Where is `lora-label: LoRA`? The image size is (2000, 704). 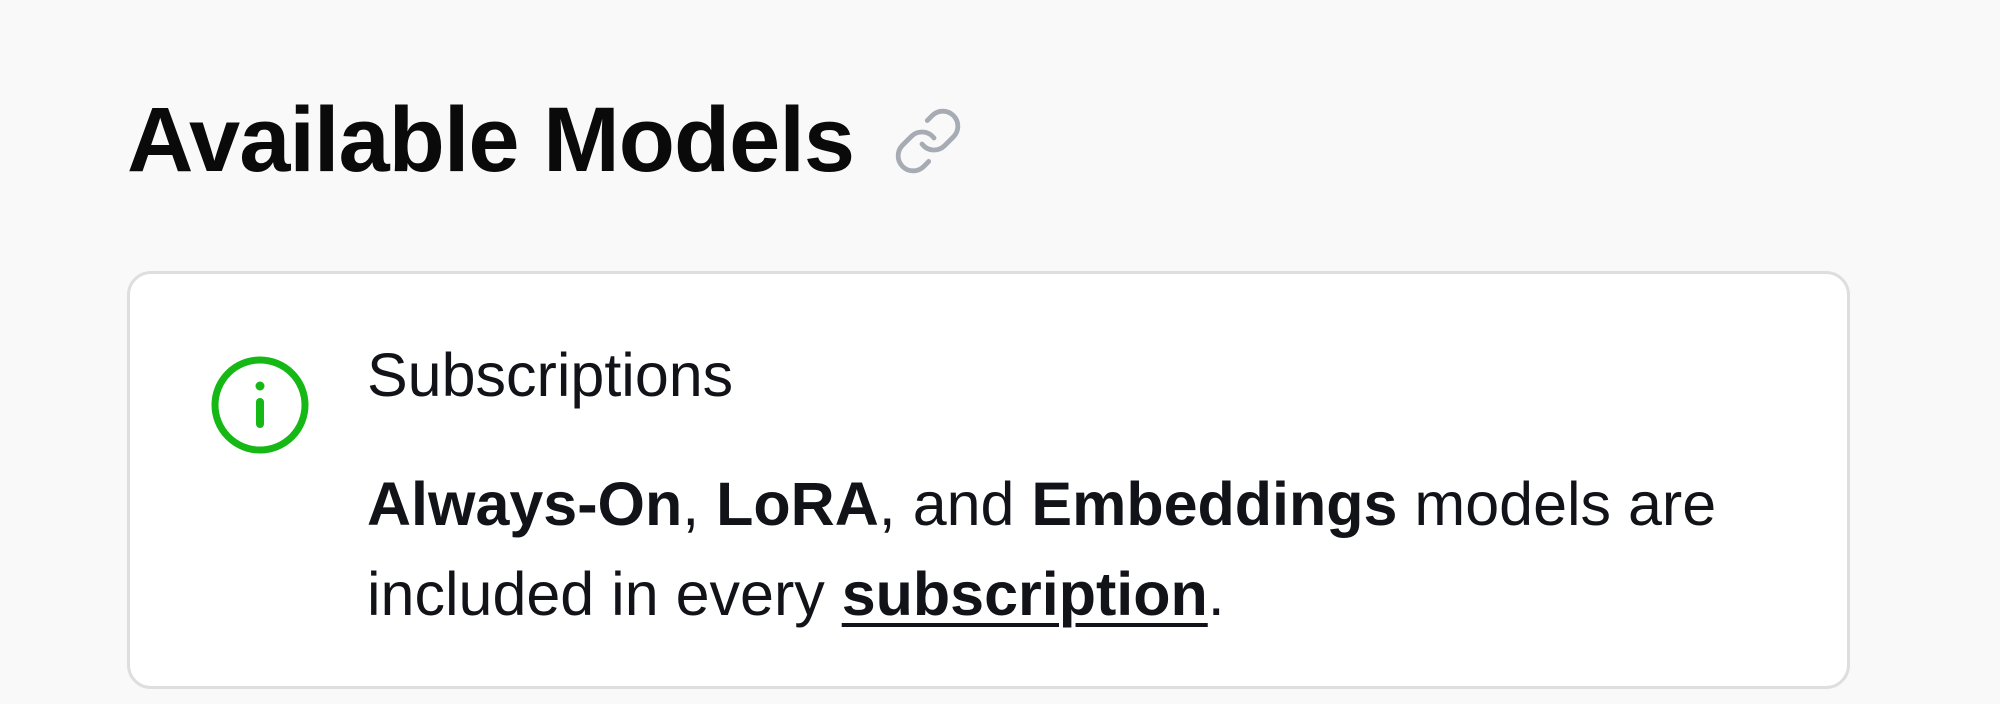 lora-label: LoRA is located at coordinates (797, 504).